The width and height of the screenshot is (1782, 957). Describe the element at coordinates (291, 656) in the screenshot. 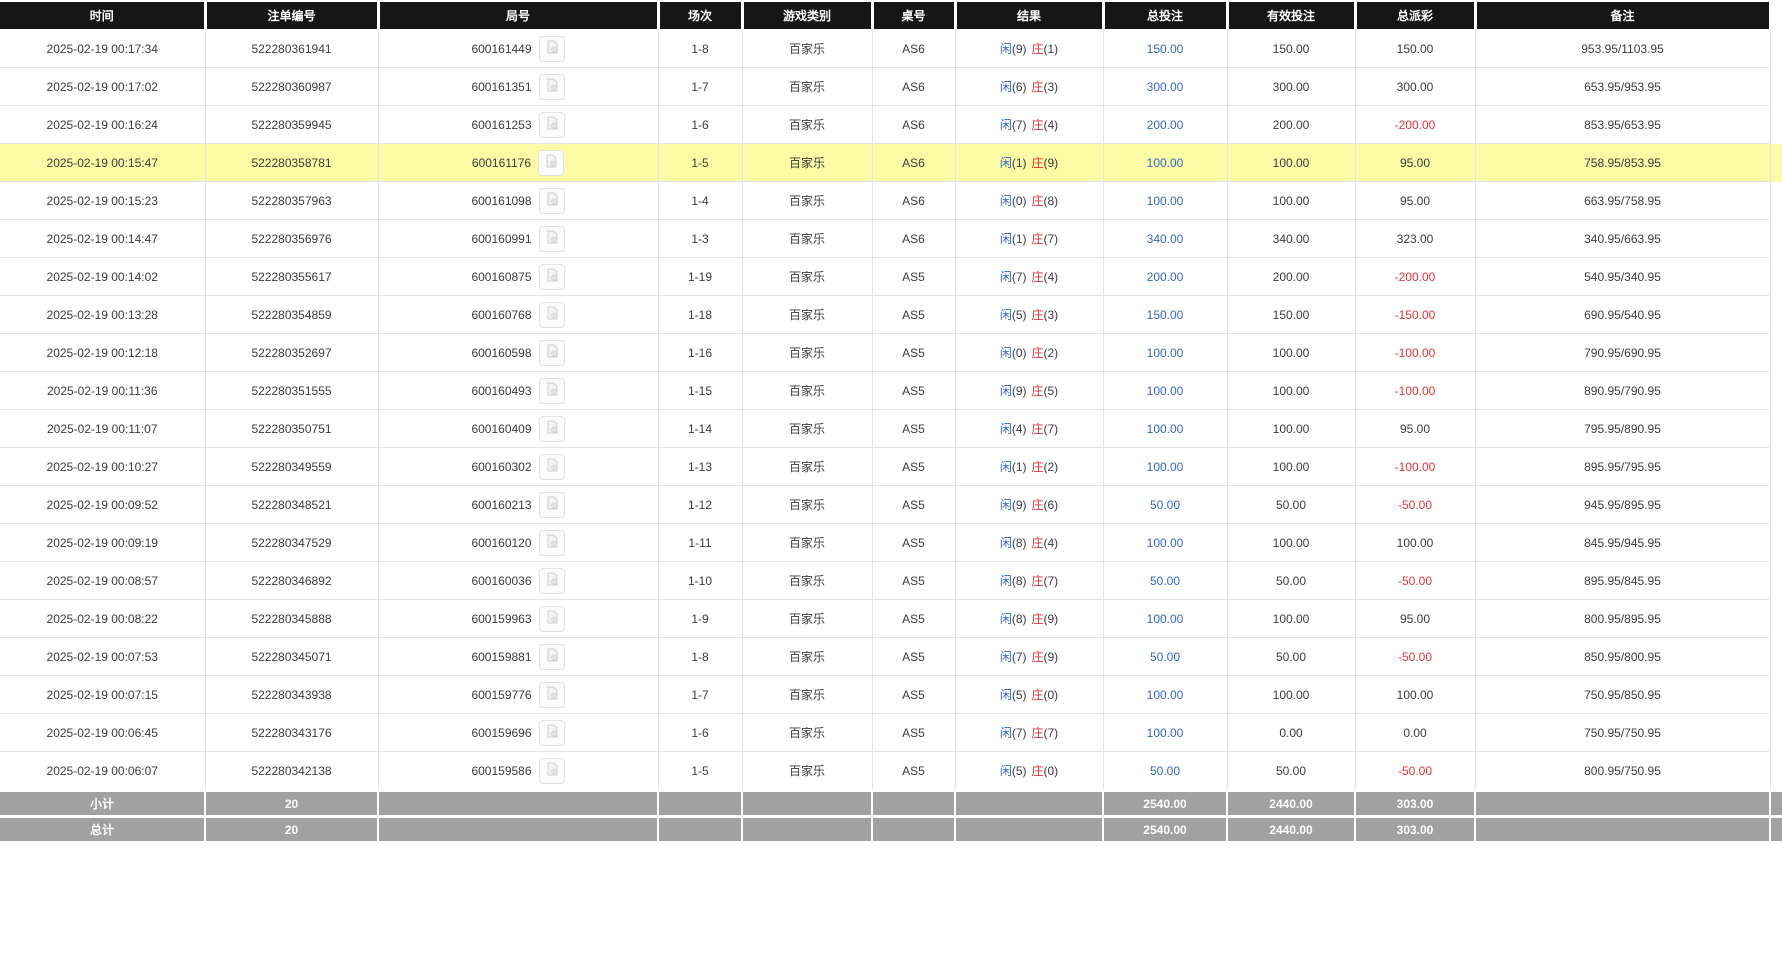

I see `bet-id: 522280345071` at that location.